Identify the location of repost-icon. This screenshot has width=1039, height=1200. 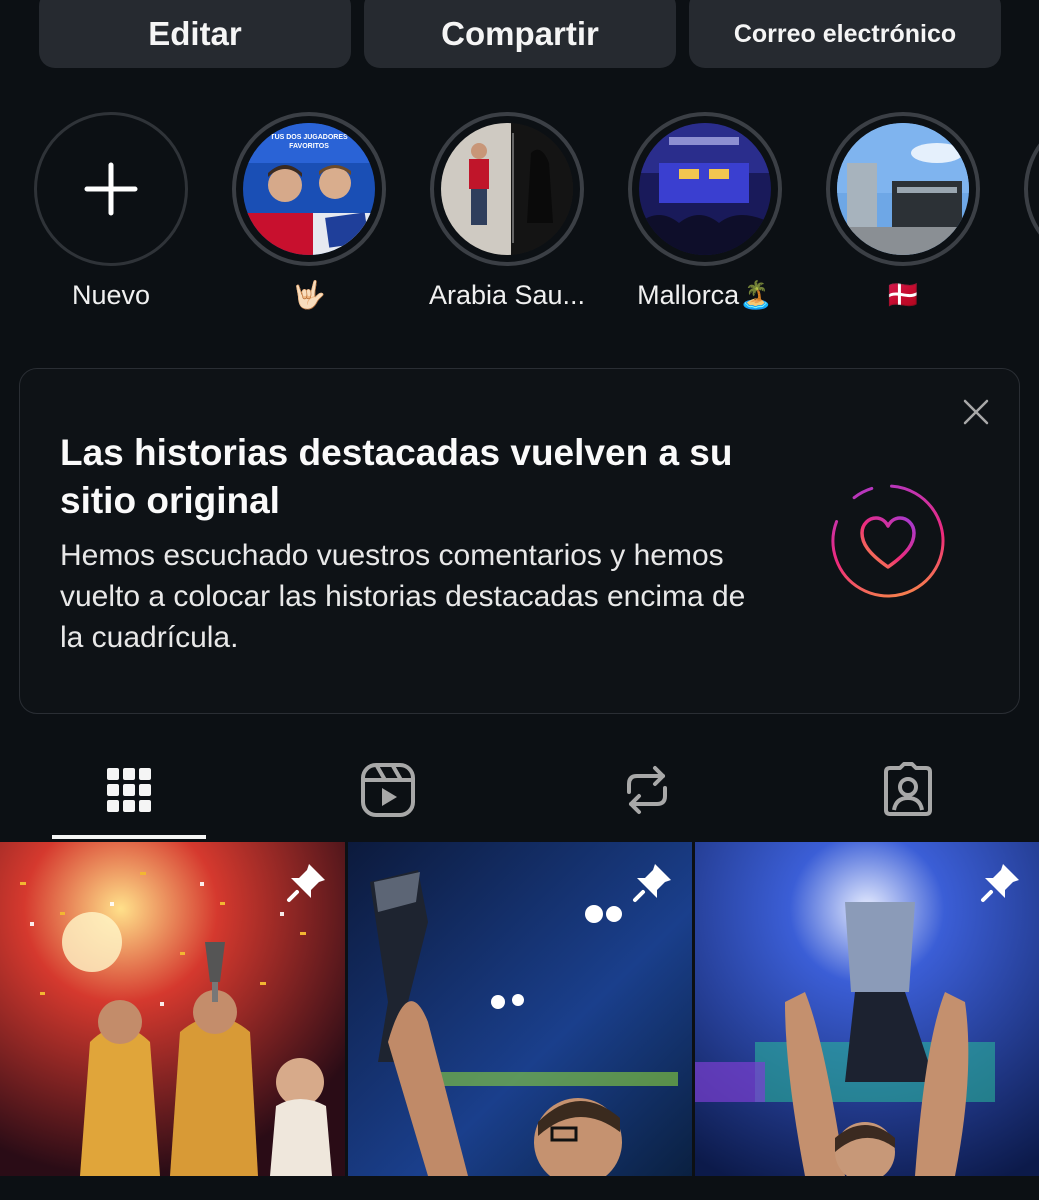
(647, 790).